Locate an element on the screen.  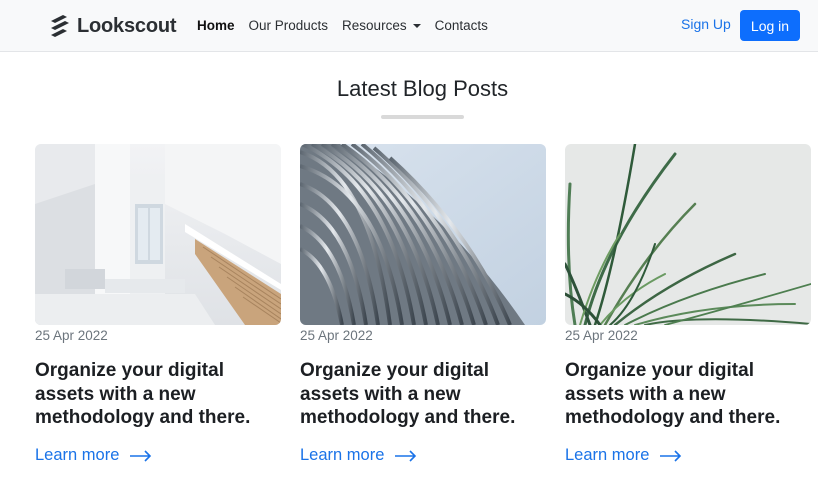
nav-resources-label: Resources is located at coordinates (374, 25).